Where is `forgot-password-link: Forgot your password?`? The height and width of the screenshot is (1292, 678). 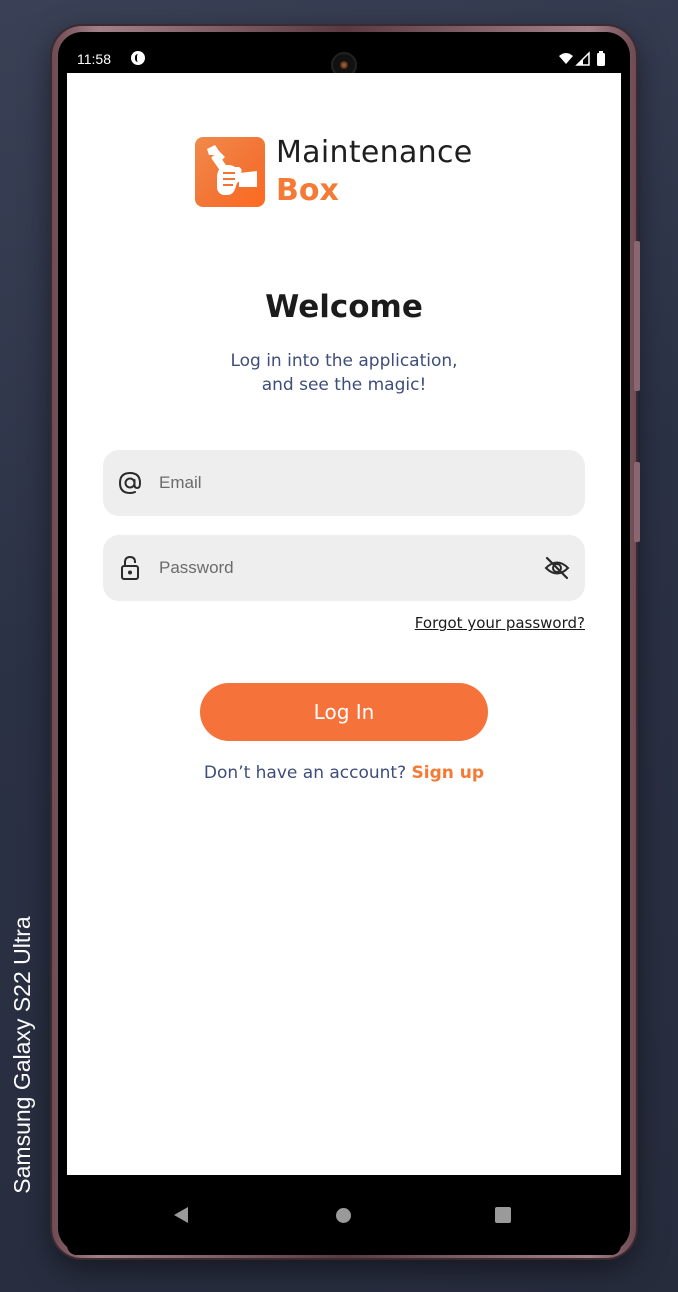 forgot-password-link: Forgot your password? is located at coordinates (500, 623).